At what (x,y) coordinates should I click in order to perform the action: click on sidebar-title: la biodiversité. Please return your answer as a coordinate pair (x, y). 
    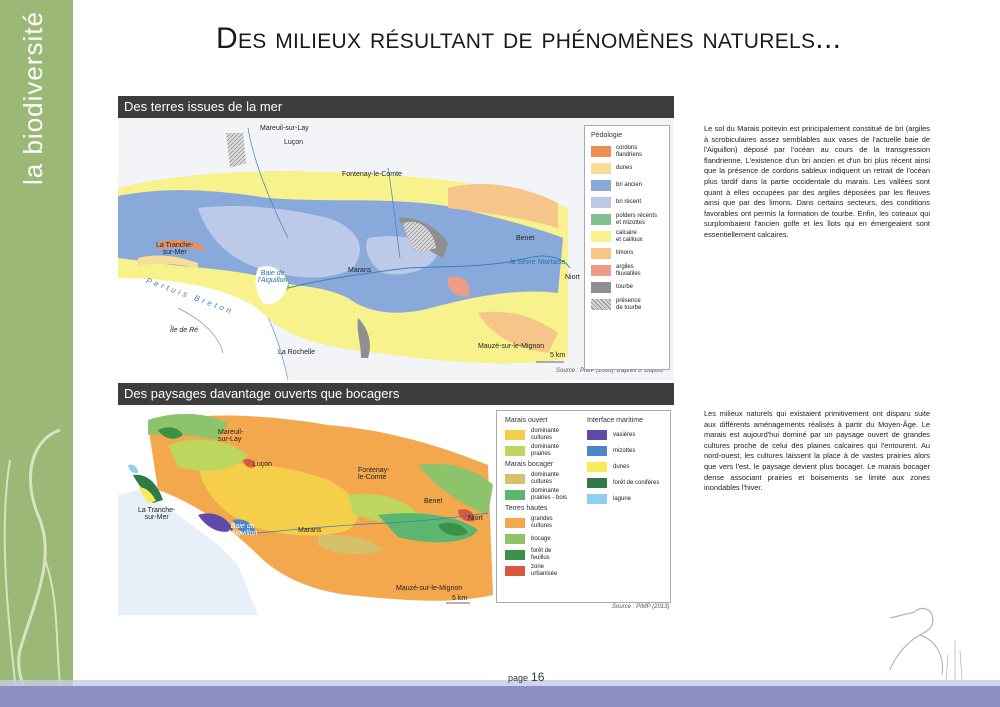
    Looking at the image, I should click on (33, 98).